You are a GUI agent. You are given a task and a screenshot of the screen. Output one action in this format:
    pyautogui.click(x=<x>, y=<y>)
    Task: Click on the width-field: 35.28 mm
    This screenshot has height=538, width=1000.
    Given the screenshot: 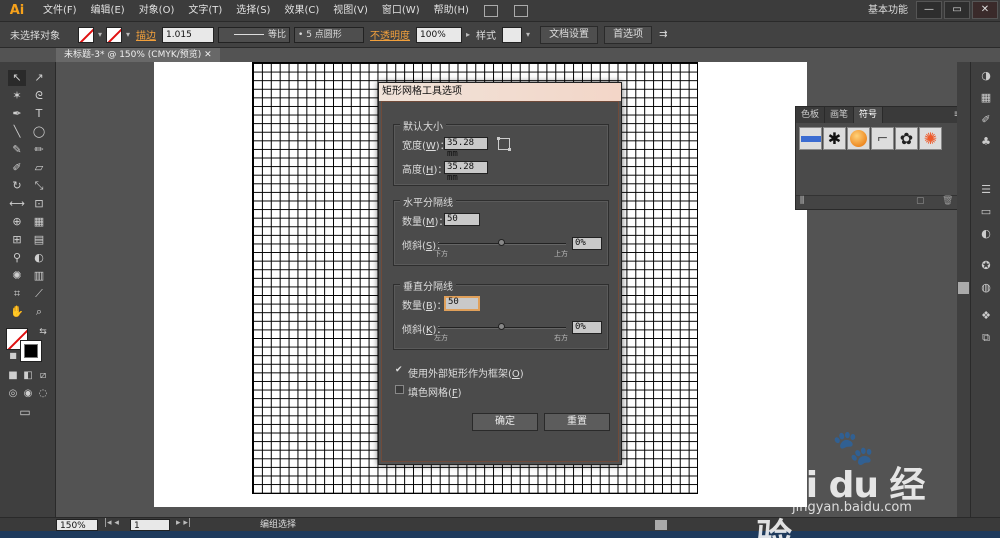 What is the action you would take?
    pyautogui.click(x=466, y=148)
    